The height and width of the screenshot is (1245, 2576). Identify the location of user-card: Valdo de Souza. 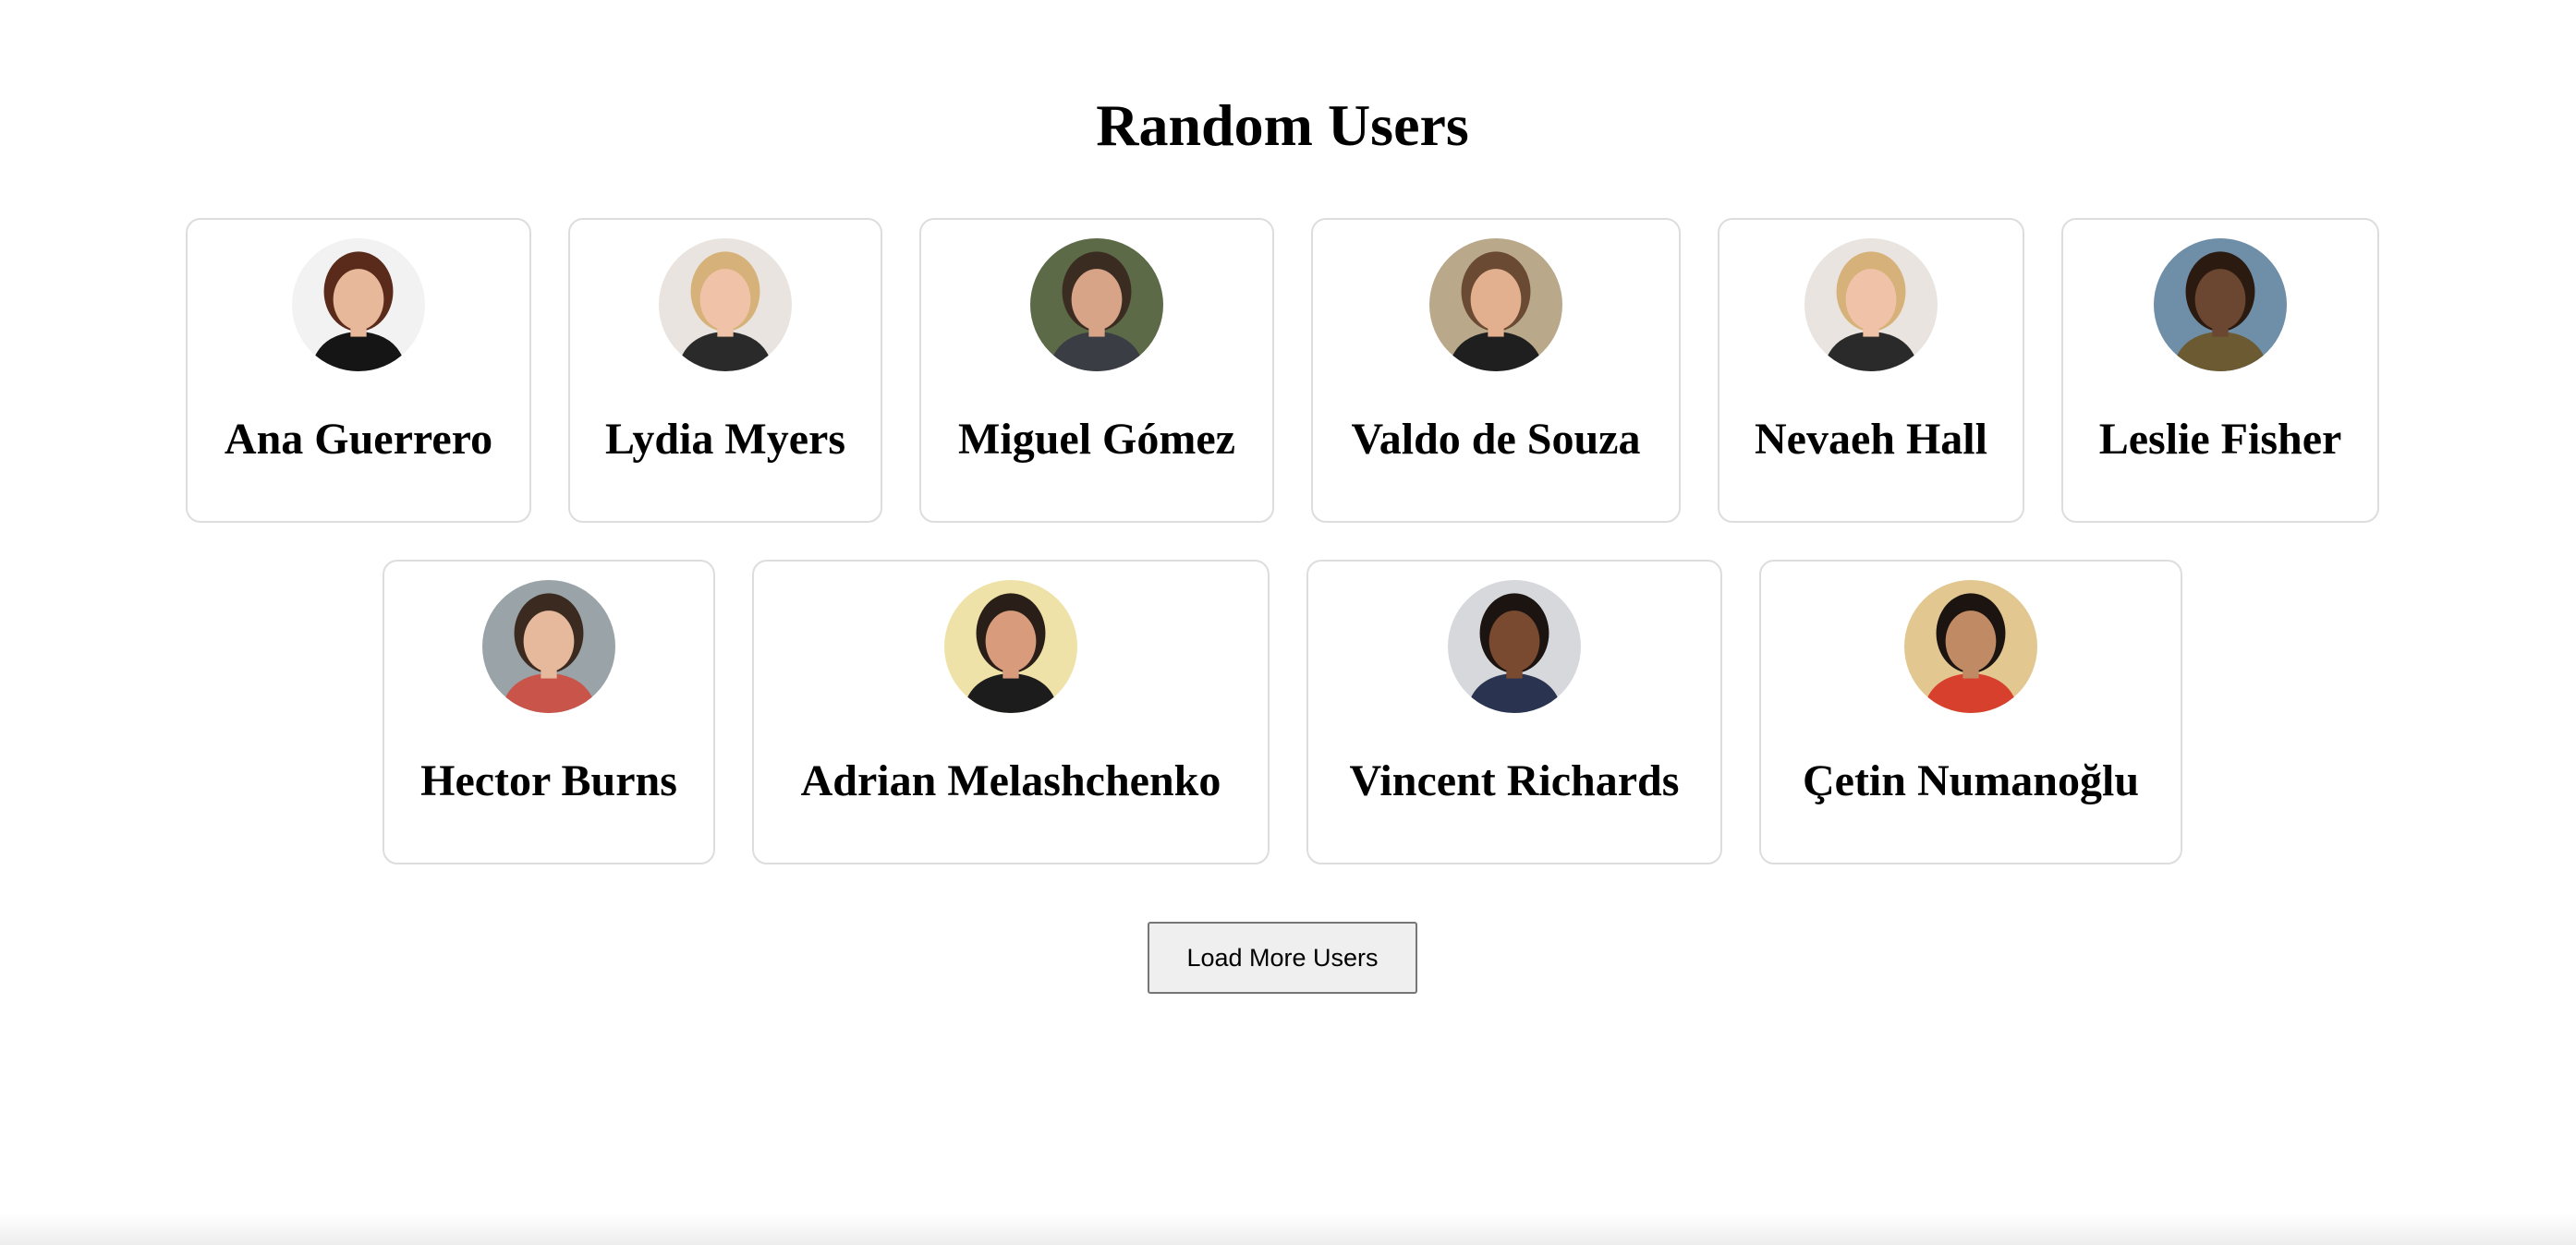
(1496, 370).